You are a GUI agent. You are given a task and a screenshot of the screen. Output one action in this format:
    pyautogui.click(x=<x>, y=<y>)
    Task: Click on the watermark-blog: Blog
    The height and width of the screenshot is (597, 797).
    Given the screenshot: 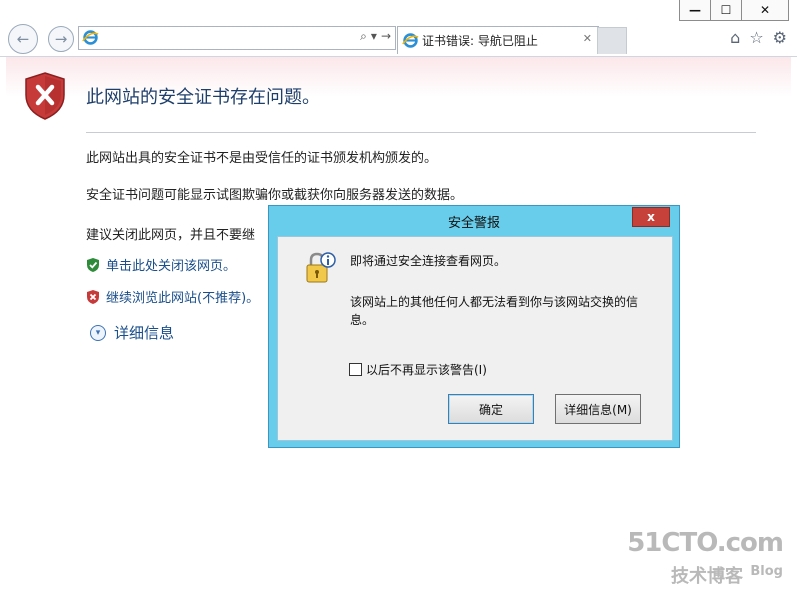 What is the action you would take?
    pyautogui.click(x=766, y=571)
    